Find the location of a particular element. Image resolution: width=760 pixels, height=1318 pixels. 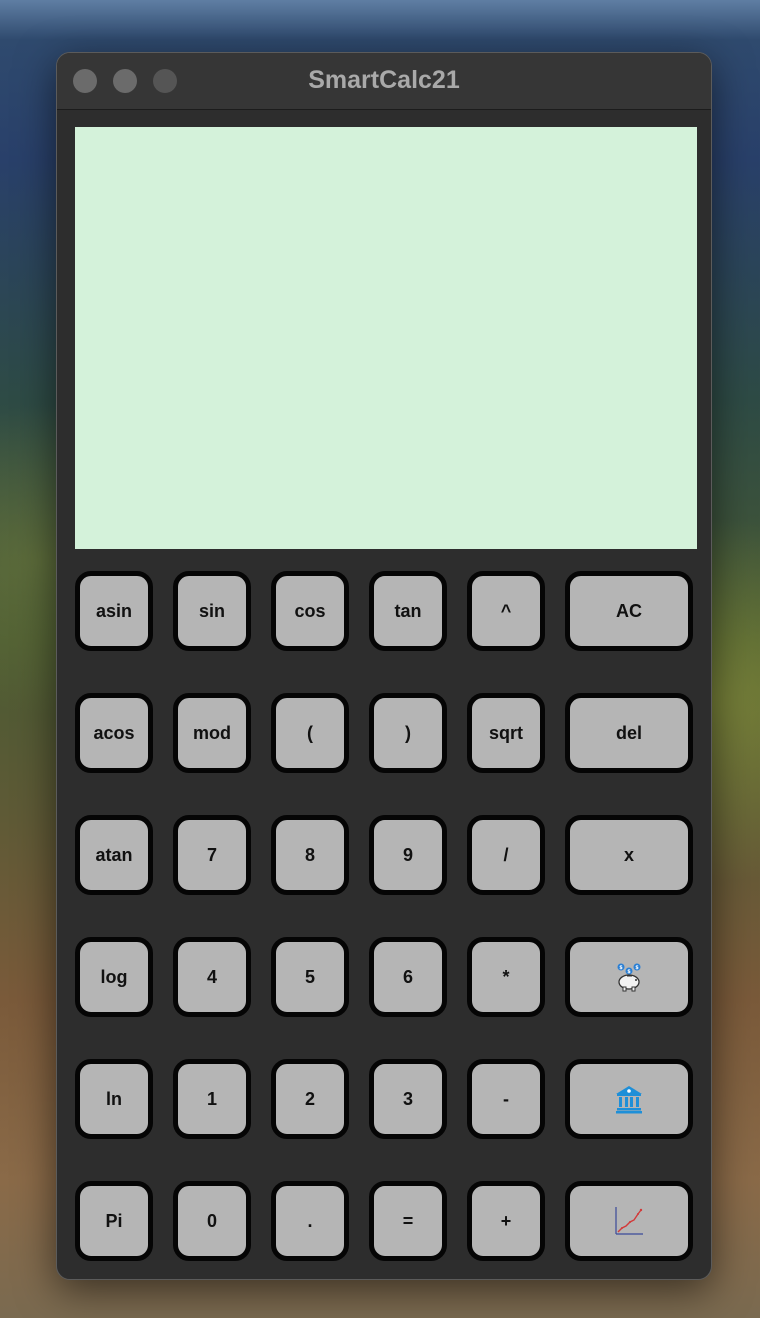

digit-8-button: 8 is located at coordinates (310, 855).